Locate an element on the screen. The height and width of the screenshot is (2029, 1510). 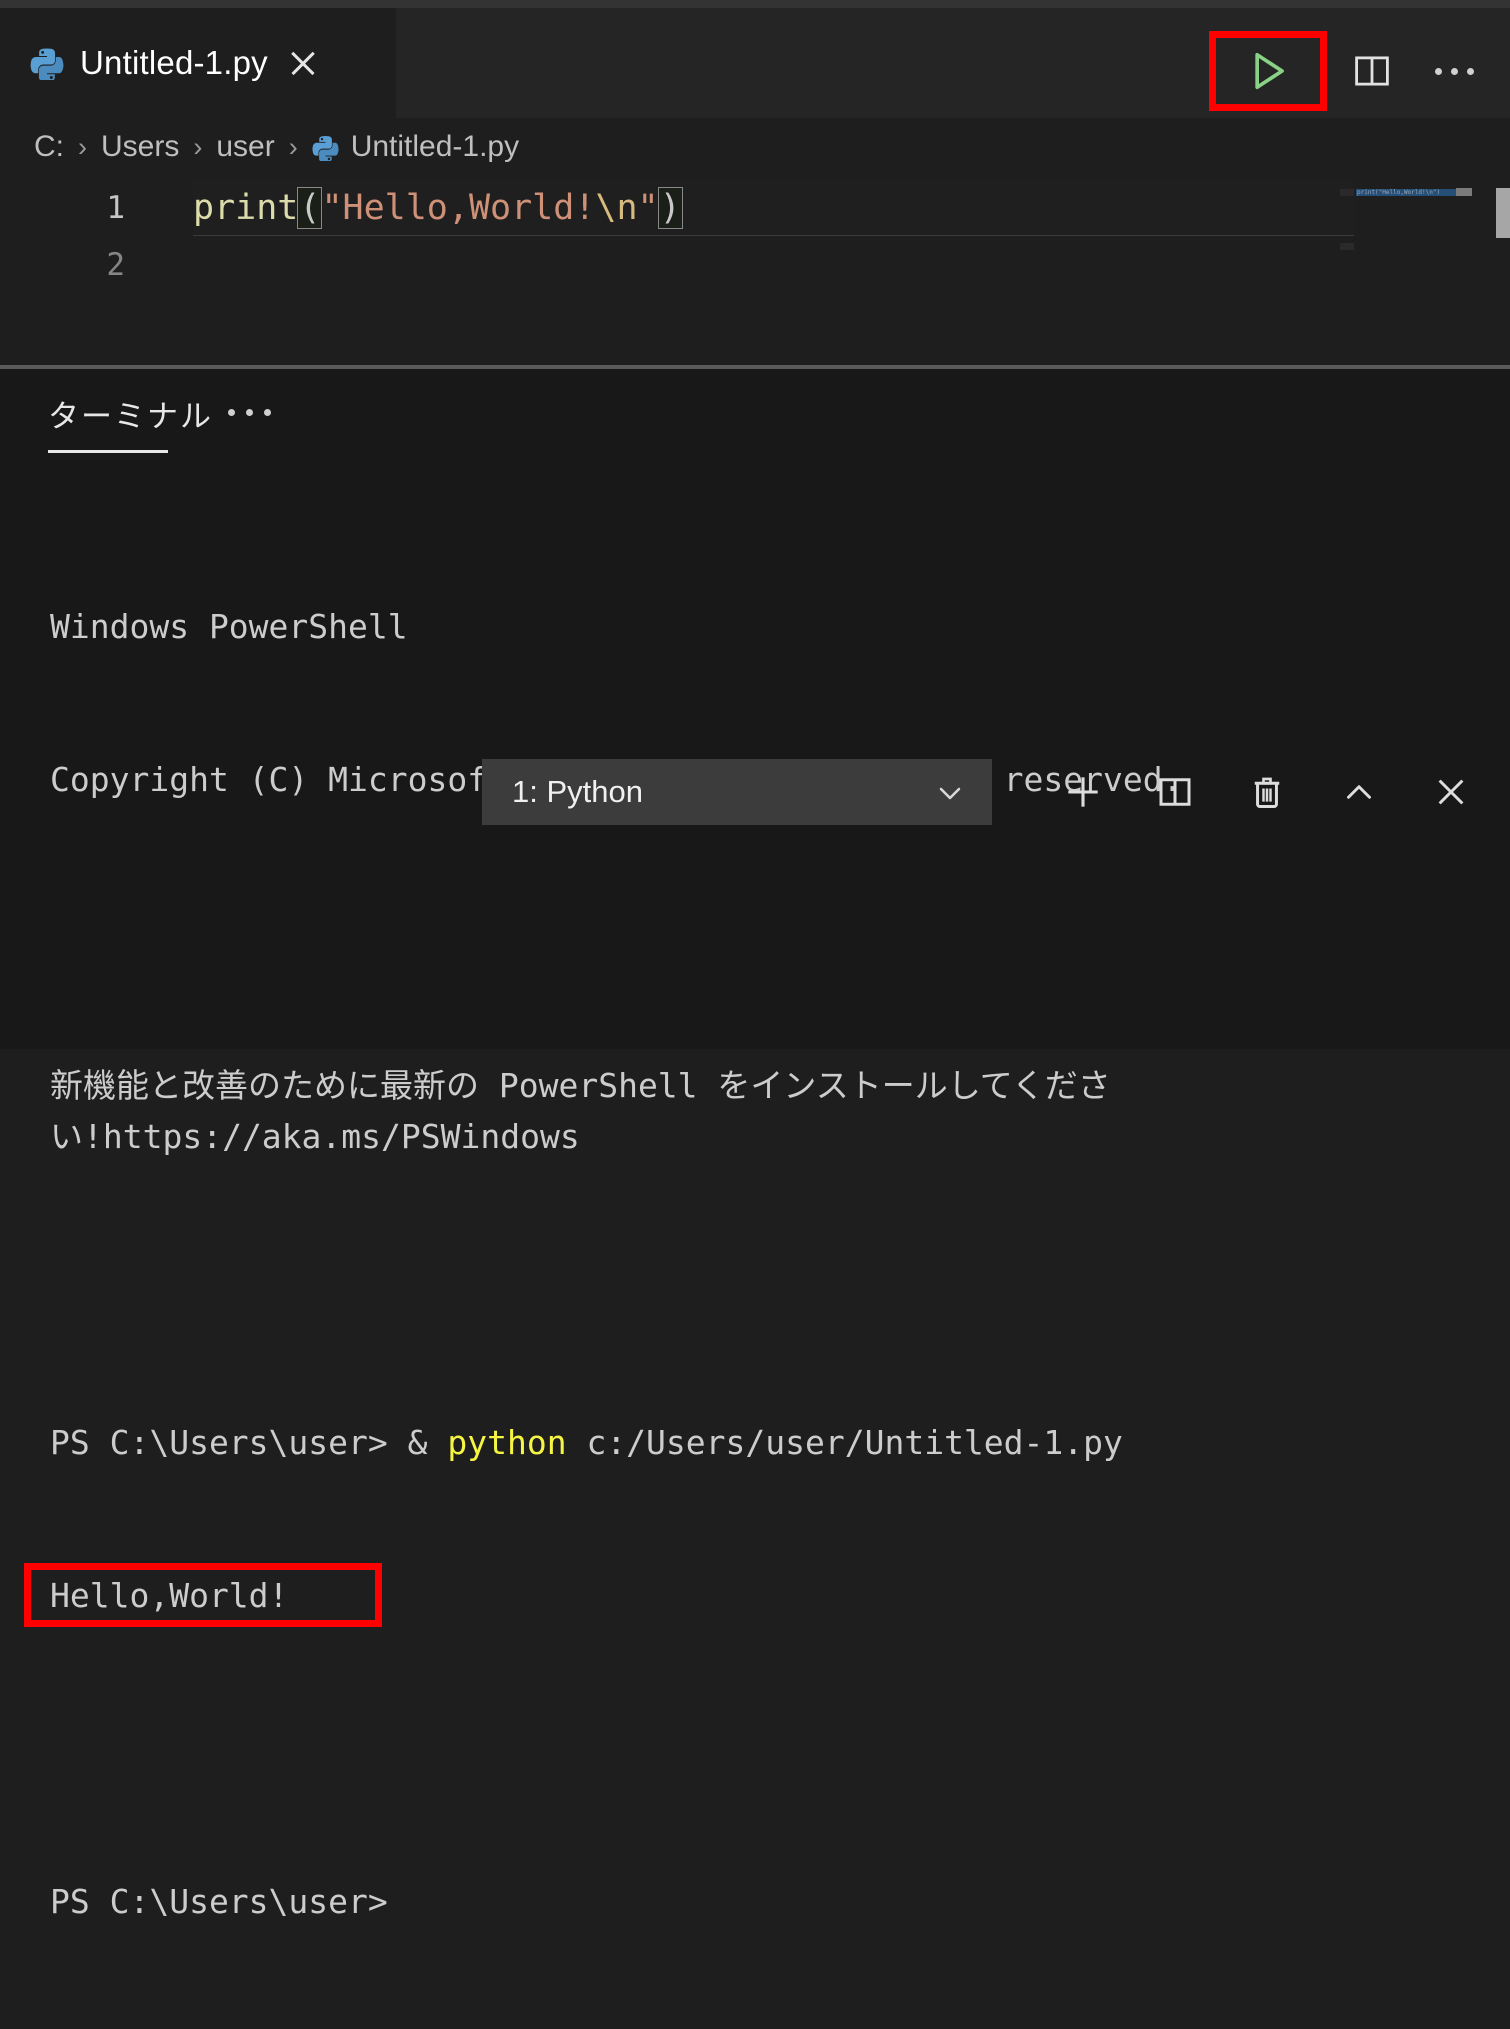
code-token-string-end: " is located at coordinates (648, 207).